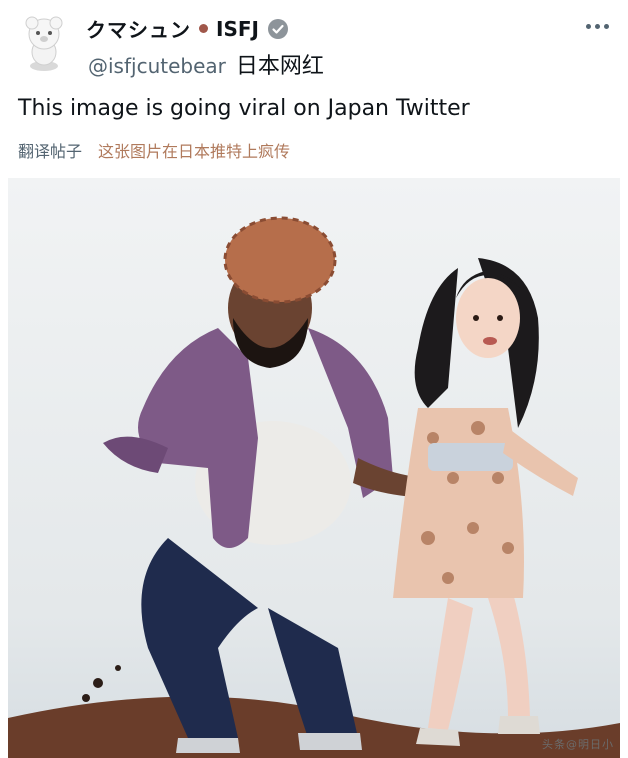 This screenshot has height=758, width=628. What do you see at coordinates (157, 66) in the screenshot?
I see `user-handle: @isfjcutebear` at bounding box center [157, 66].